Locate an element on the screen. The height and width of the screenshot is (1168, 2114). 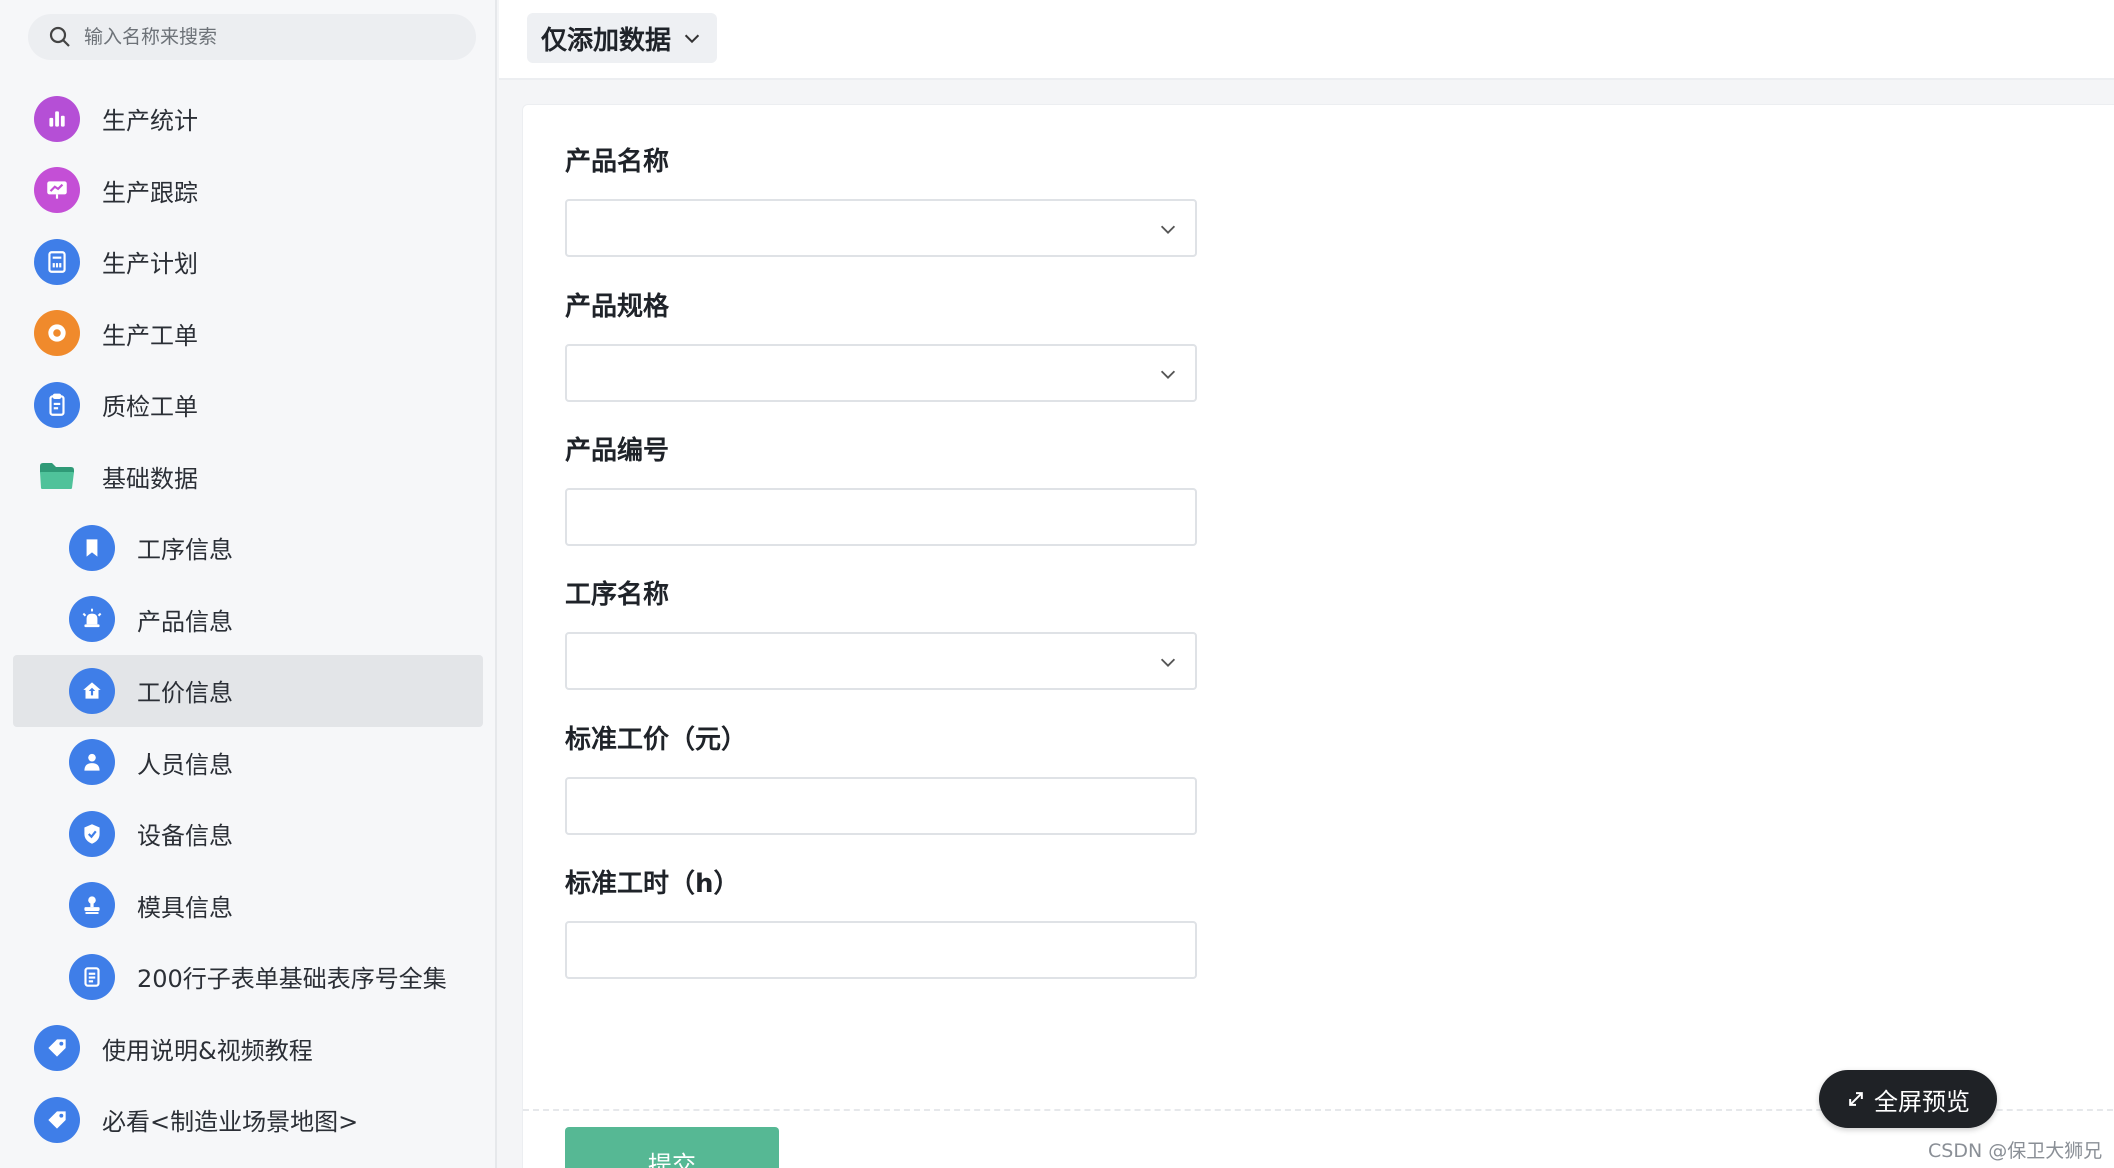
search-box is located at coordinates (252, 37).